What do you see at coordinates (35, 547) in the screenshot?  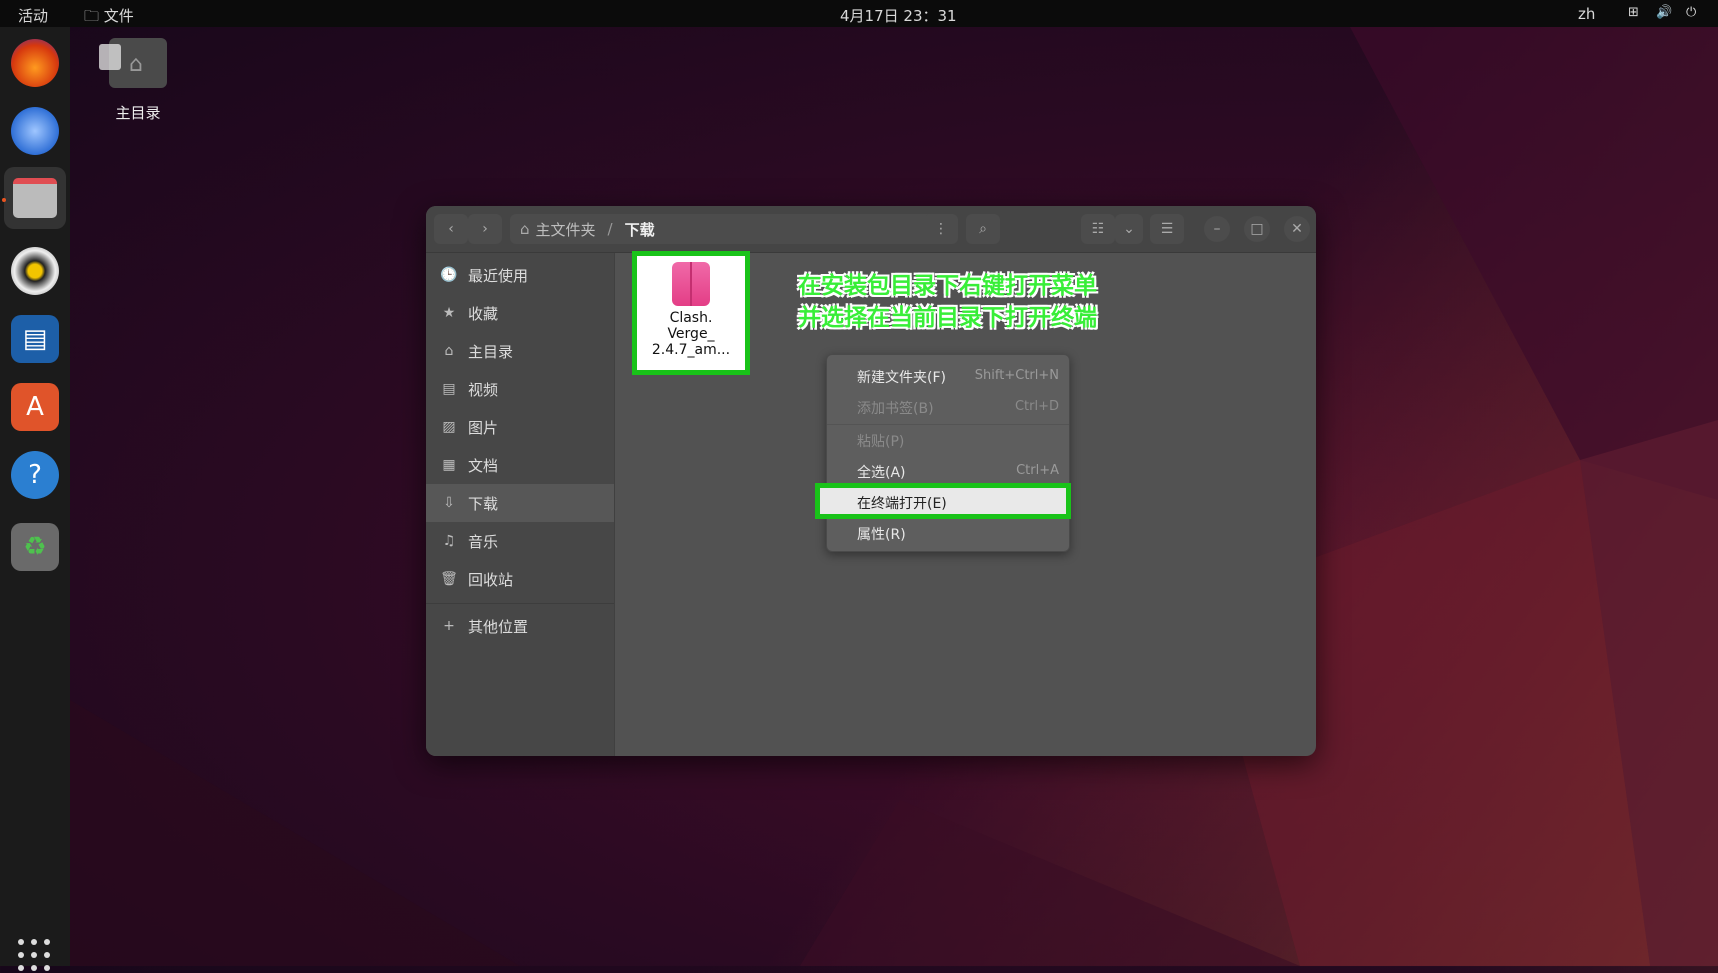 I see `trash-icon: ♻` at bounding box center [35, 547].